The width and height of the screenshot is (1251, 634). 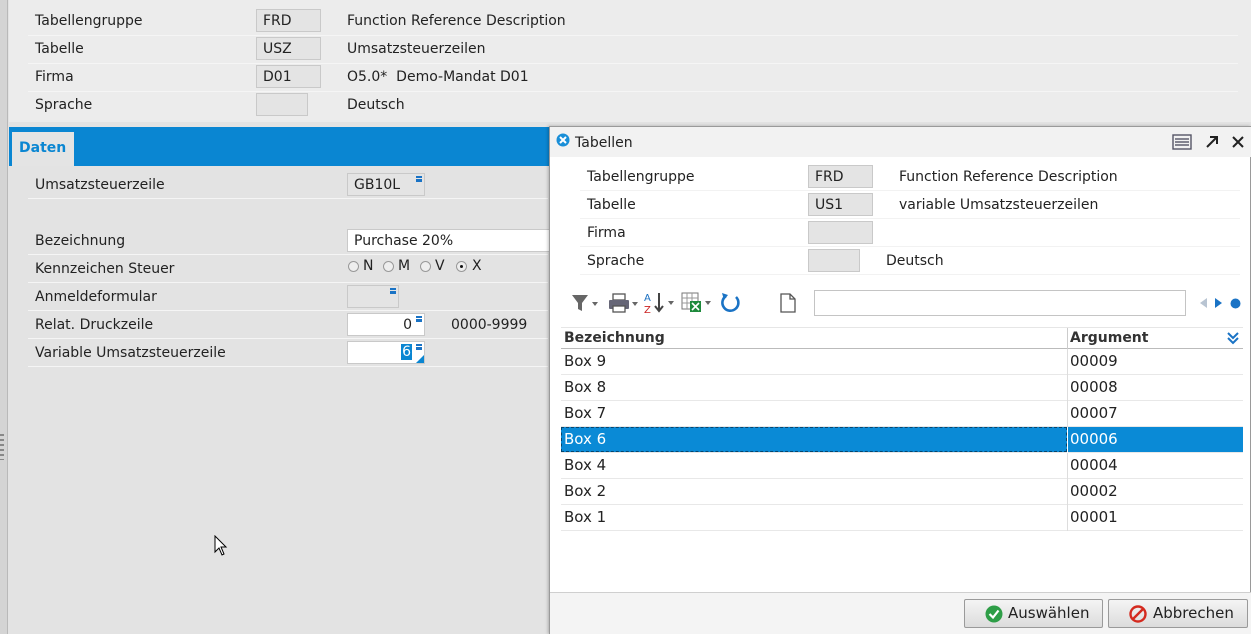 I want to click on dialog-tabelle-field: US1, so click(x=840, y=204).